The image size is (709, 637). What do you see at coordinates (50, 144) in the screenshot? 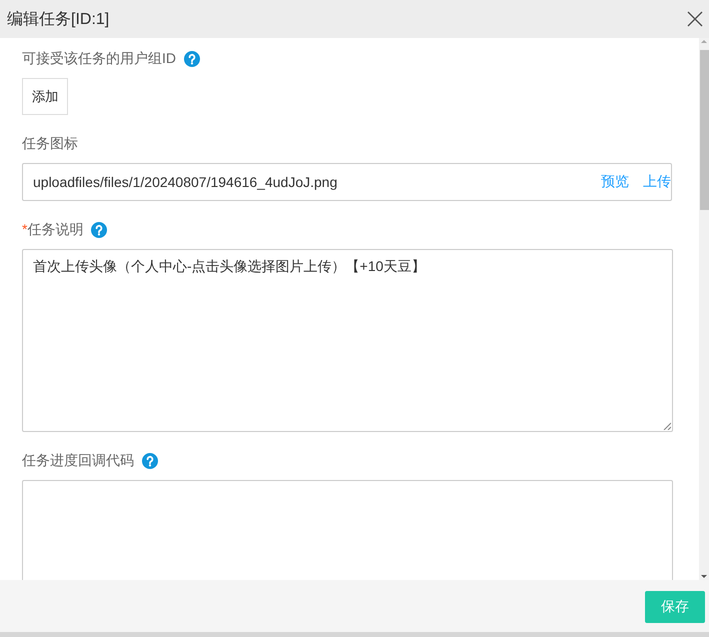
I see `field-label: 任务图标` at bounding box center [50, 144].